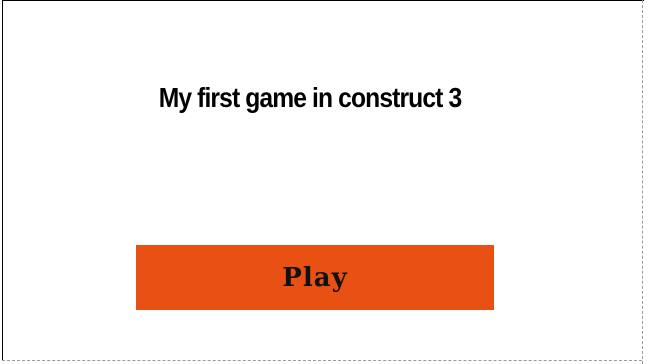 Image resolution: width=648 pixels, height=364 pixels. What do you see at coordinates (642, 182) in the screenshot?
I see `viewport-boundary-right` at bounding box center [642, 182].